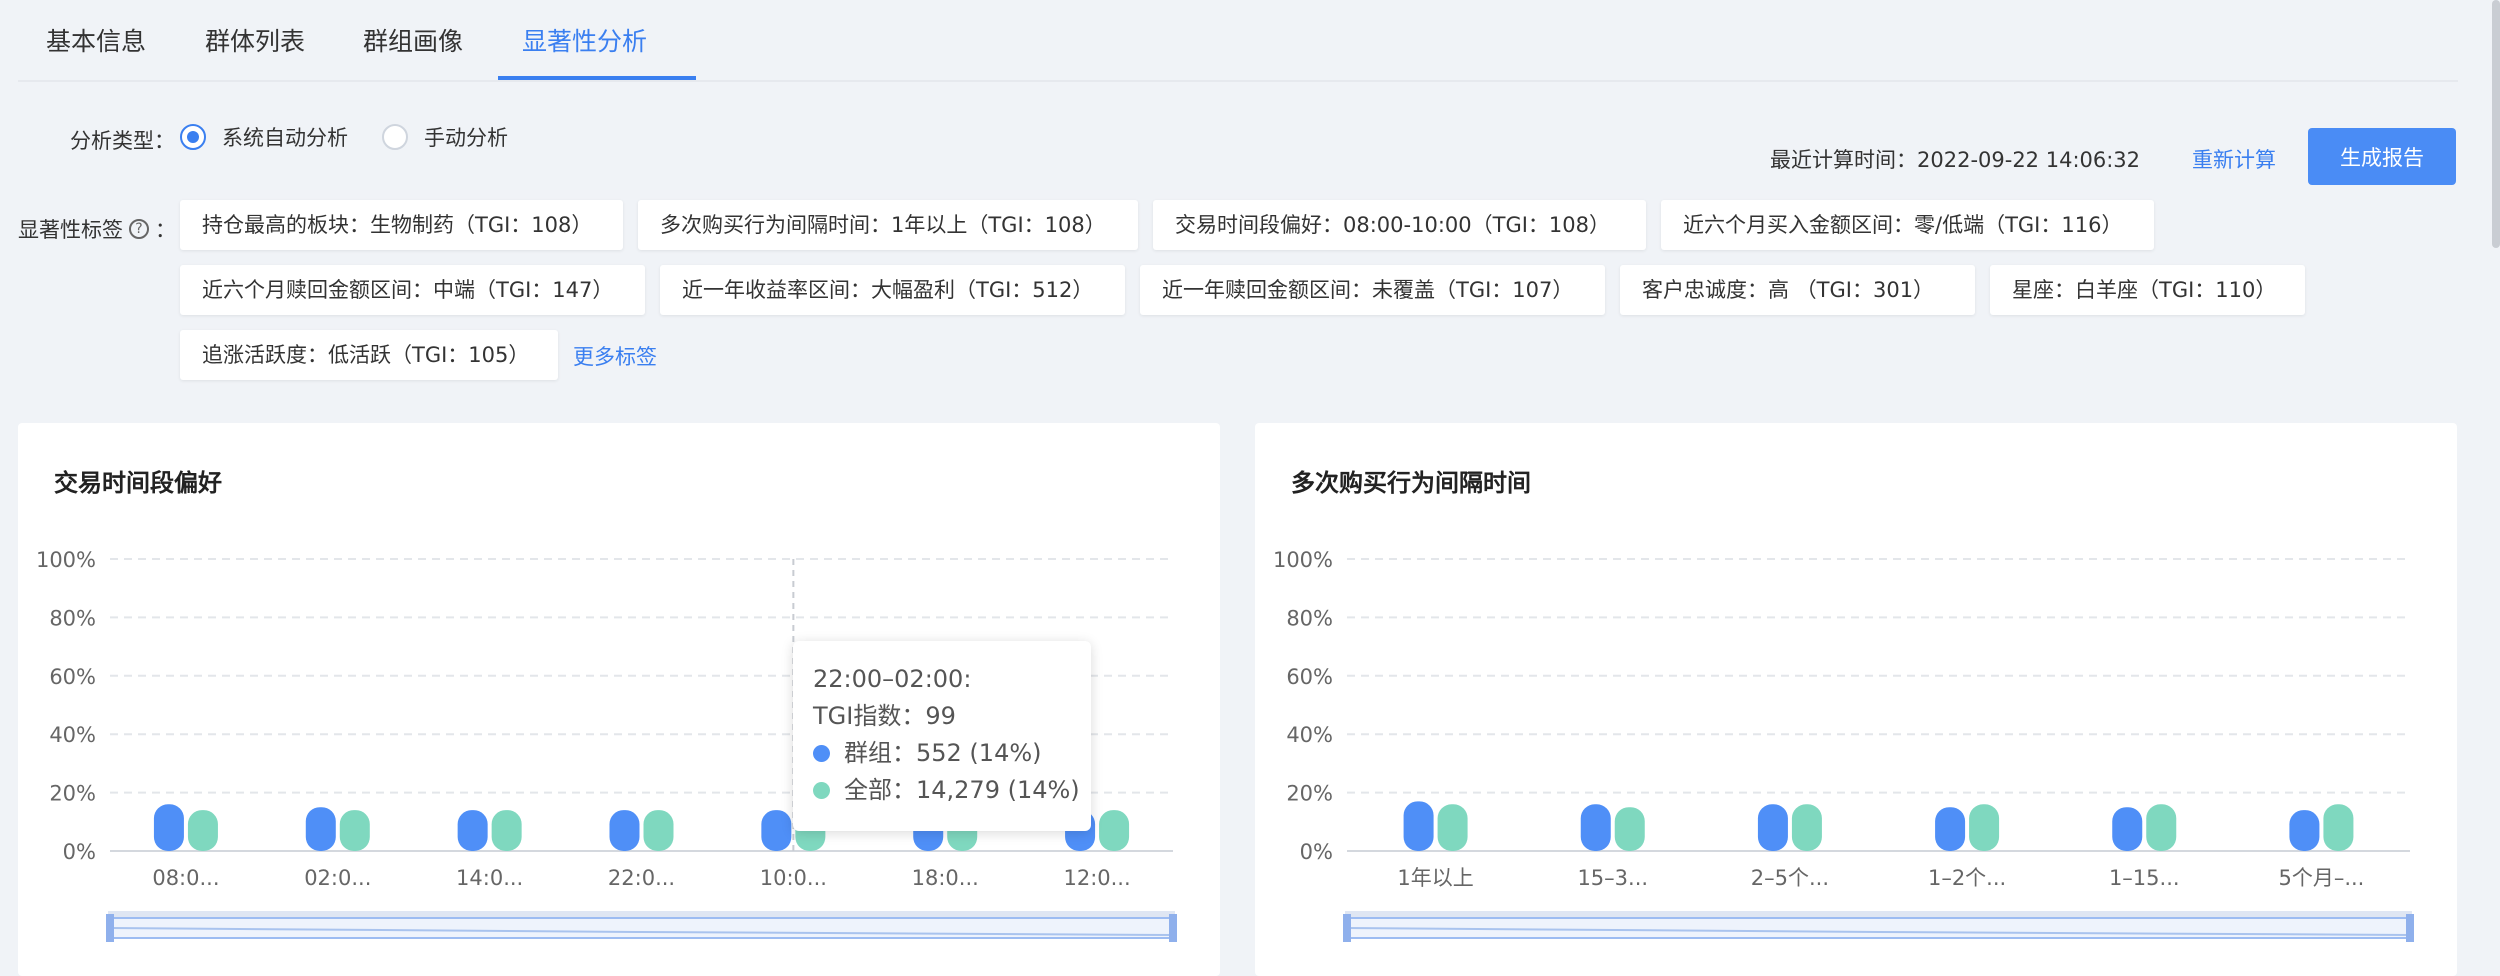 Image resolution: width=2500 pixels, height=976 pixels. What do you see at coordinates (1435, 878) in the screenshot?
I see `x-tick-label: 1年以上` at bounding box center [1435, 878].